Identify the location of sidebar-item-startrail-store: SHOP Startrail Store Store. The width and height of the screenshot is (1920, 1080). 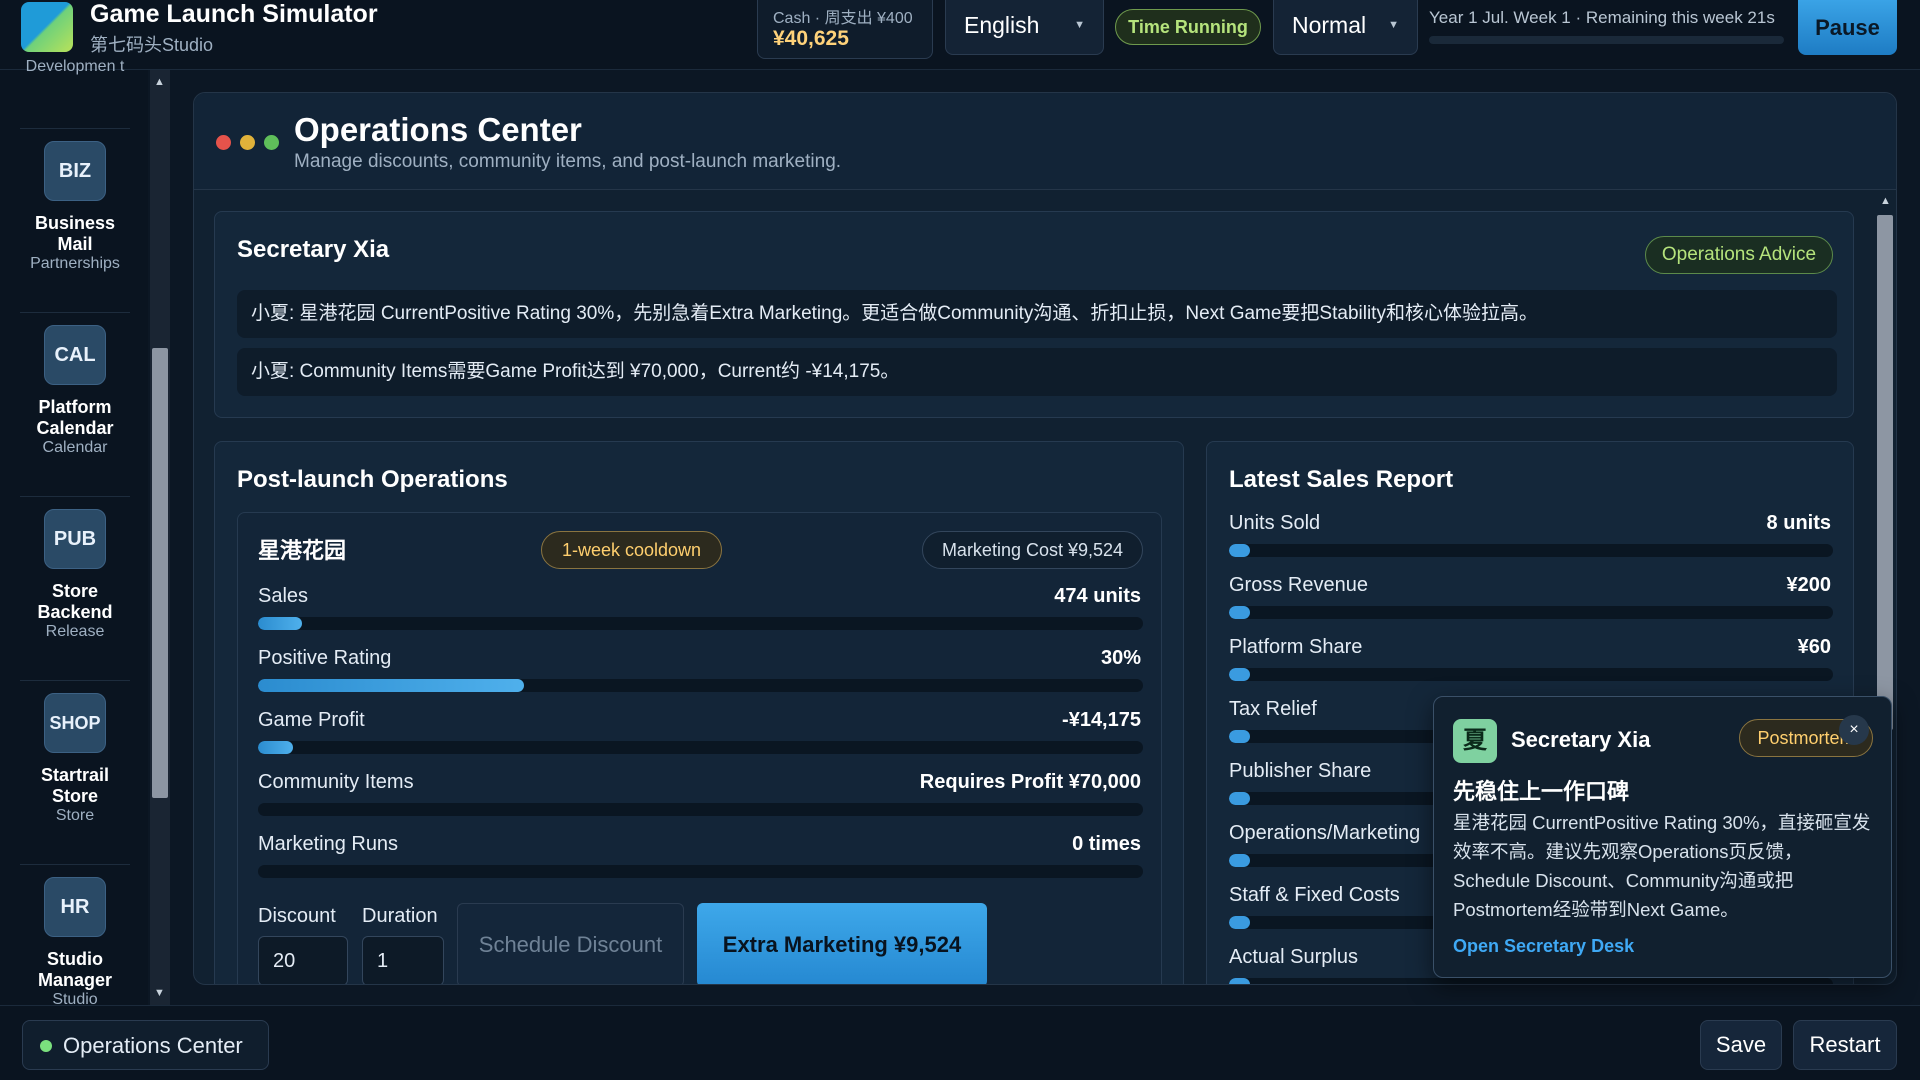
(75, 768).